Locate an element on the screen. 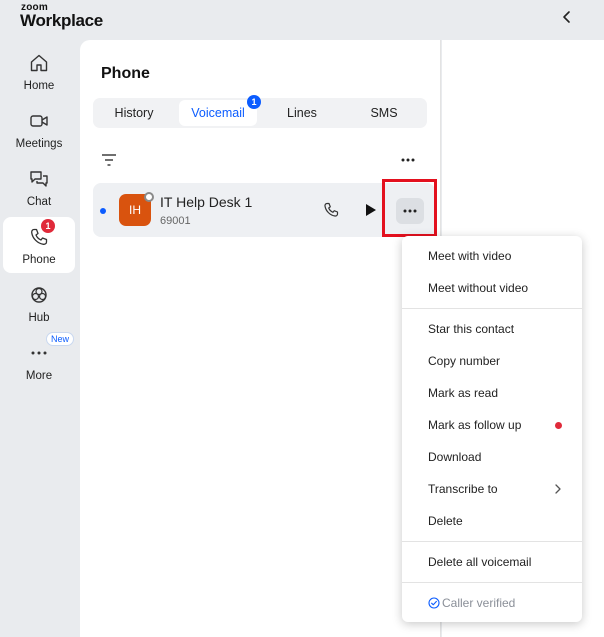 This screenshot has width=604, height=637. menu-item-label: Download is located at coordinates (455, 457).